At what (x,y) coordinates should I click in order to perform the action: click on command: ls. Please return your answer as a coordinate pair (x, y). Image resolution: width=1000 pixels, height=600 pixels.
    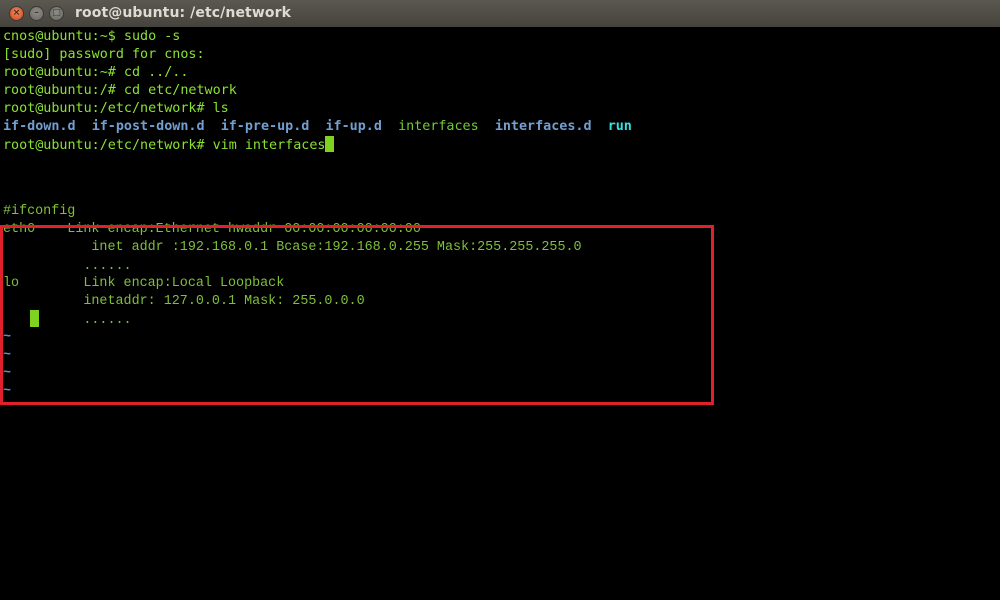
    Looking at the image, I should click on (216, 108).